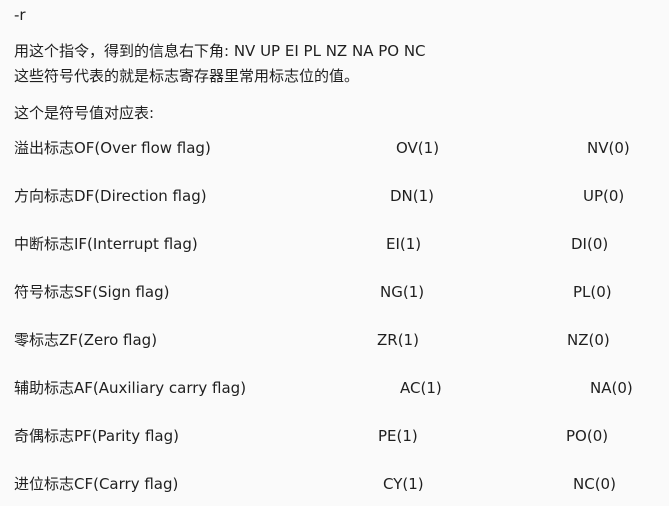  What do you see at coordinates (402, 292) in the screenshot?
I see `flag-set-value: NG(1)` at bounding box center [402, 292].